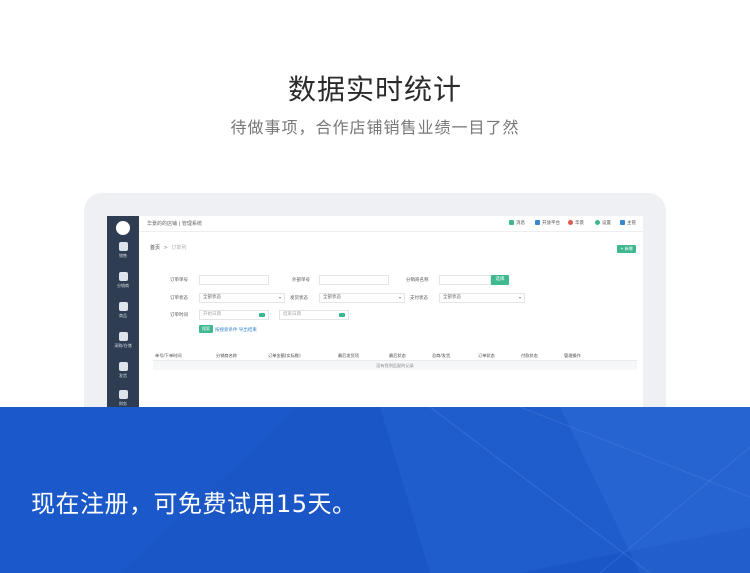 This screenshot has height=573, width=750. What do you see at coordinates (362, 298) in the screenshot?
I see `ship-status-select: 全部状态 ▾` at bounding box center [362, 298].